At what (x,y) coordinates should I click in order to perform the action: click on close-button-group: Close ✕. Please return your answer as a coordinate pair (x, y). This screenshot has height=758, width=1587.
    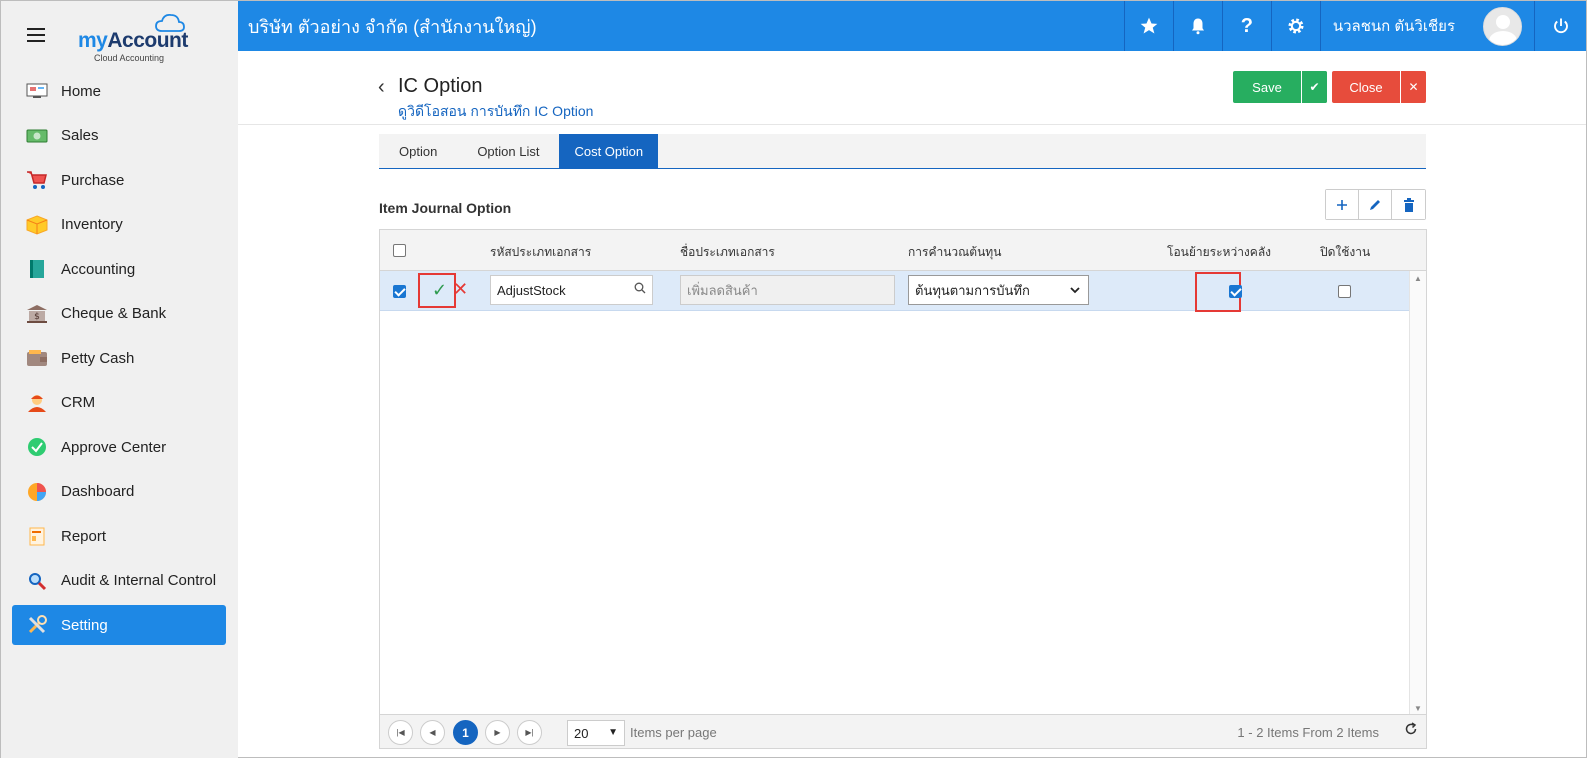
    Looking at the image, I should click on (1379, 87).